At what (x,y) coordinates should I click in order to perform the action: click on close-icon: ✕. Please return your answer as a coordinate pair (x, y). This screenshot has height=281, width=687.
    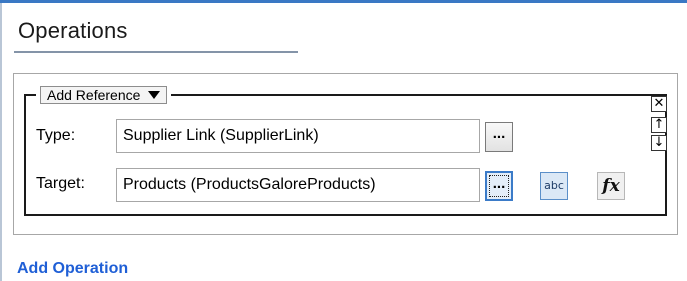
    Looking at the image, I should click on (659, 104).